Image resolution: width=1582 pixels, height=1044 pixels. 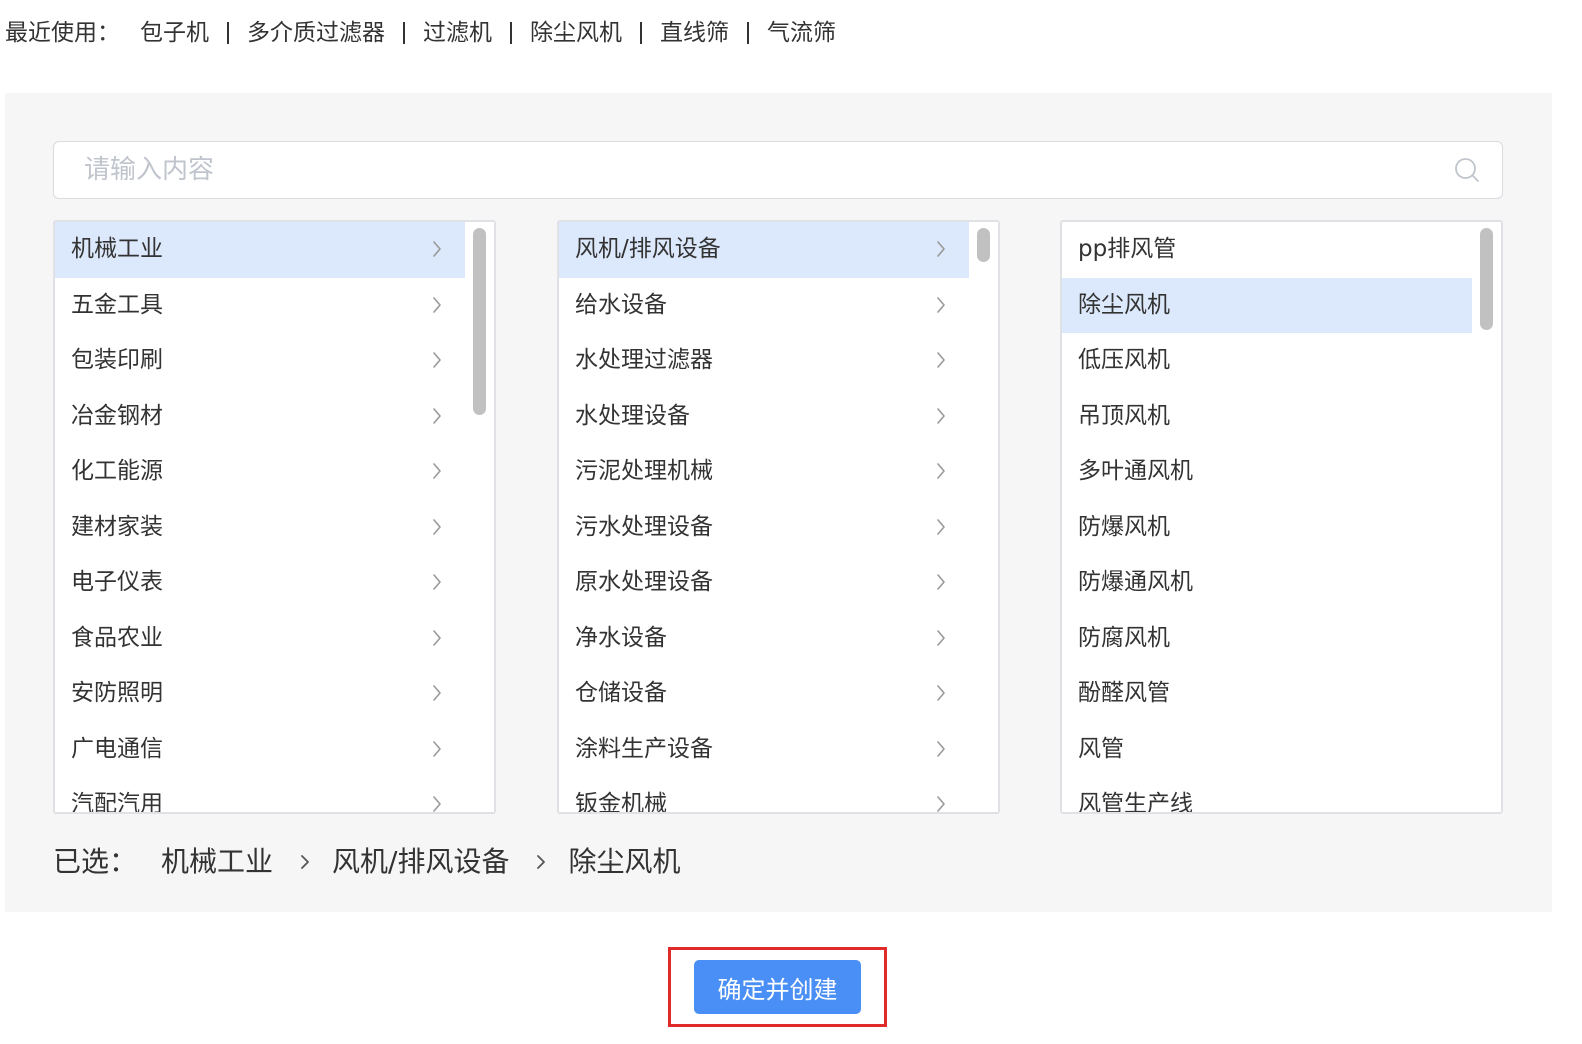 What do you see at coordinates (1267, 528) in the screenshot?
I see `category-item: 防爆风机` at bounding box center [1267, 528].